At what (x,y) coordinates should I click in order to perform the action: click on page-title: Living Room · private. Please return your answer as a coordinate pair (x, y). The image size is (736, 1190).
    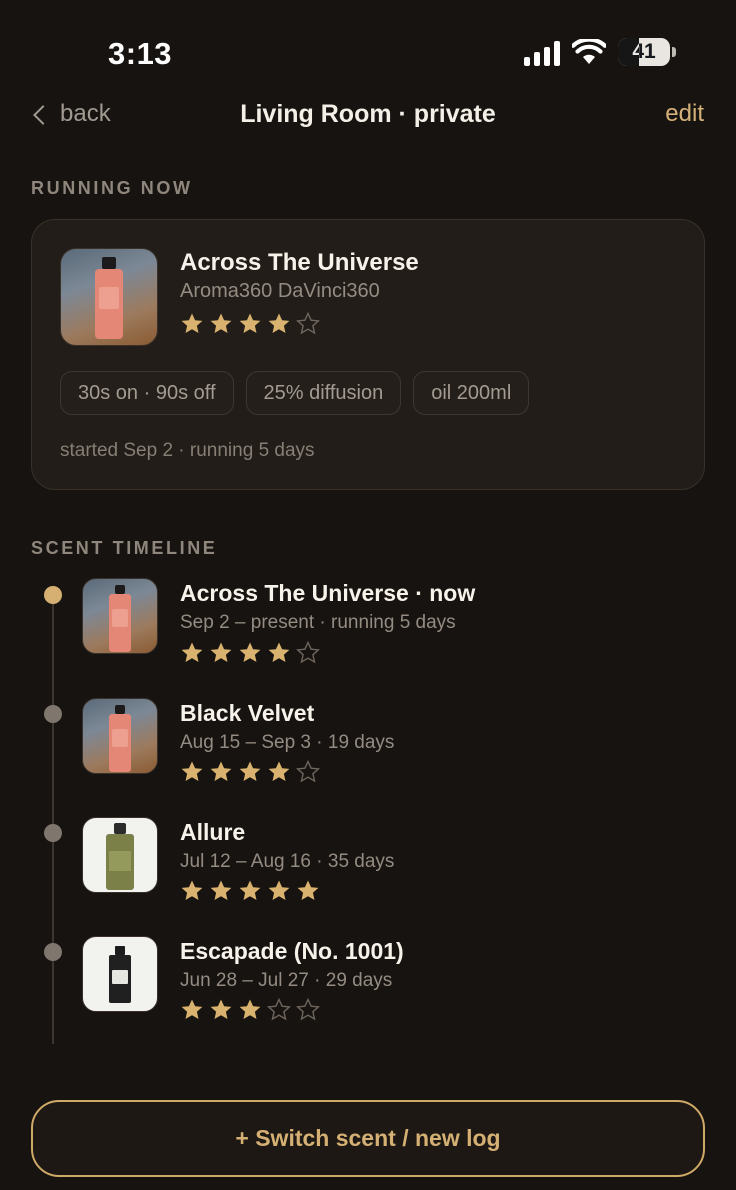
    Looking at the image, I should click on (368, 114).